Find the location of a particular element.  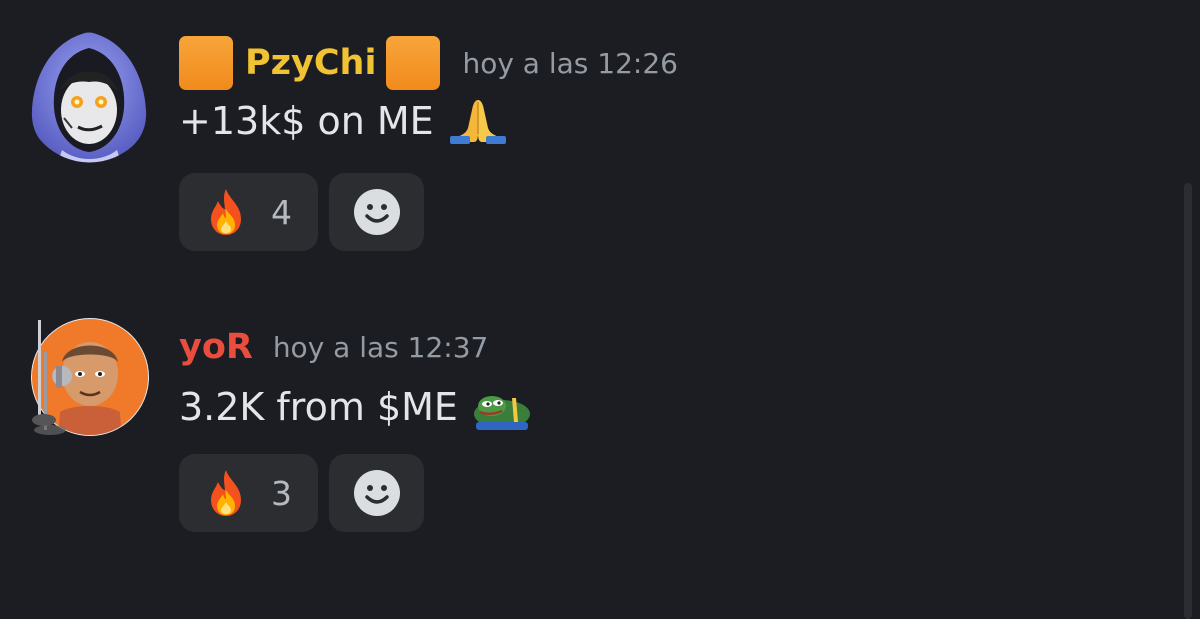

reaction-count: 4 is located at coordinates (281, 212).